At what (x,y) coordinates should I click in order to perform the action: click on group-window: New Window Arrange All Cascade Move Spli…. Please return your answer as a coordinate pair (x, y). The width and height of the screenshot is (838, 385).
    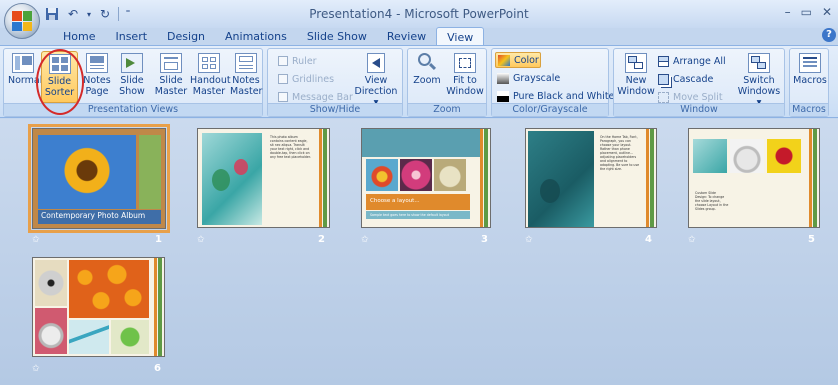
    Looking at the image, I should click on (699, 82).